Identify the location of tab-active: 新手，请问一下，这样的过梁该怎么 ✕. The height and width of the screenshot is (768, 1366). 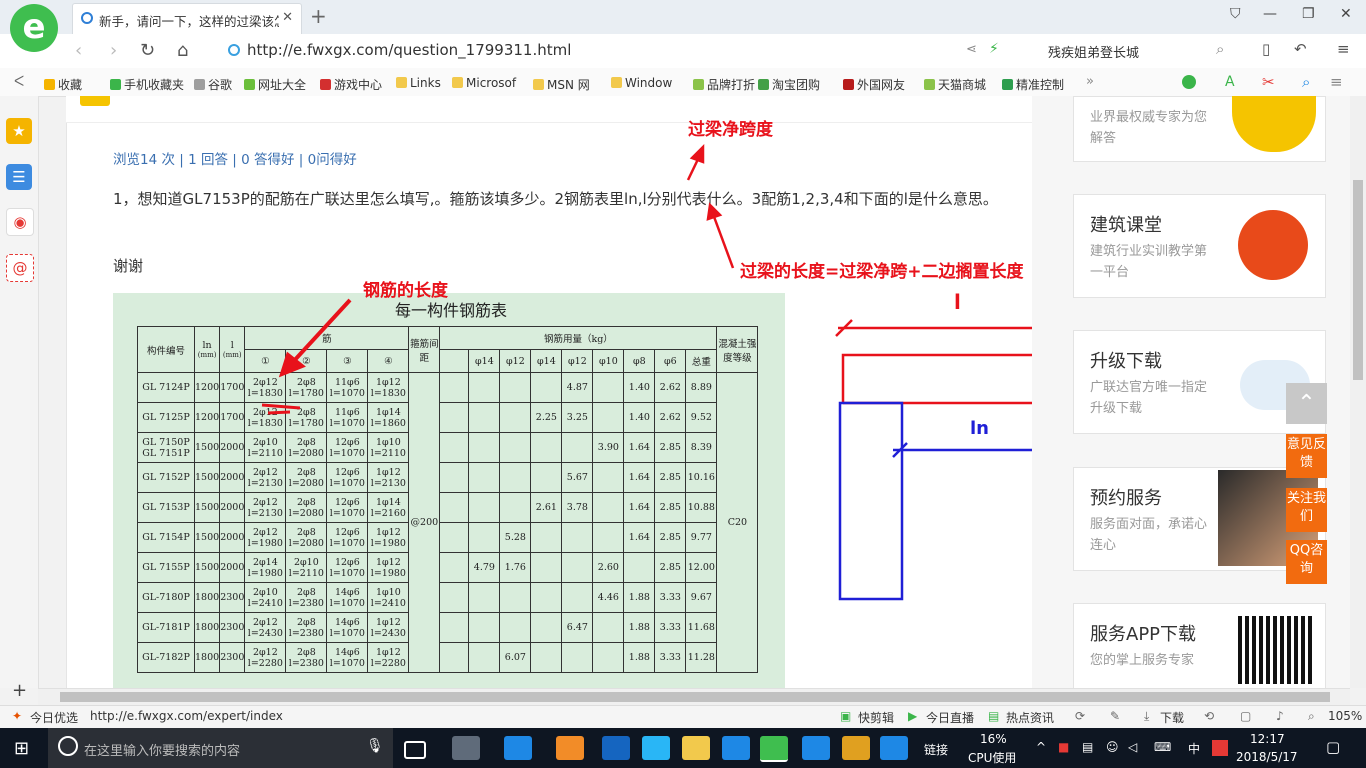
(187, 19).